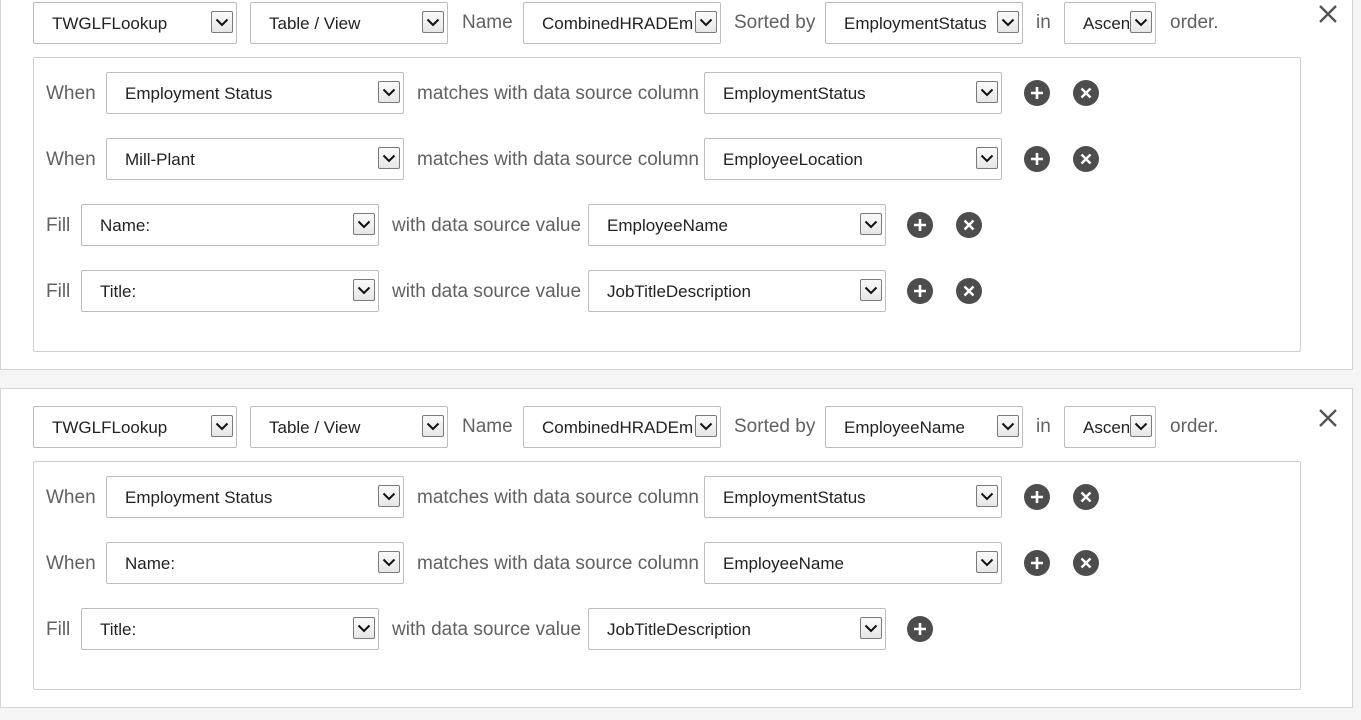 This screenshot has height=720, width=1361. I want to click on fill-value-select: EmployeeName, so click(737, 225).